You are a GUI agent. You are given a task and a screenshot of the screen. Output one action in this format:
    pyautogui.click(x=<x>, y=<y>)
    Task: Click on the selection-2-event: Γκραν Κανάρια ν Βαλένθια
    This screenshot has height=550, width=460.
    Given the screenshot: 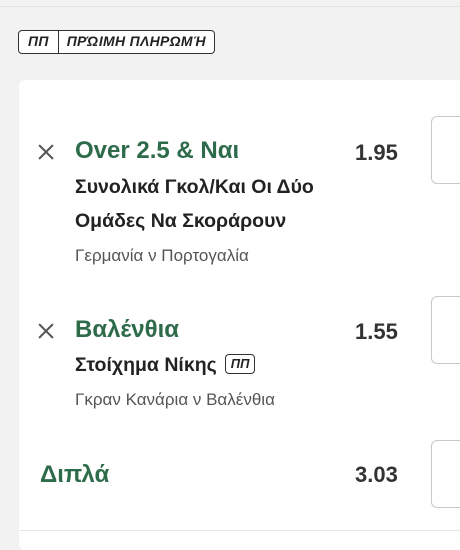 What is the action you would take?
    pyautogui.click(x=175, y=399)
    